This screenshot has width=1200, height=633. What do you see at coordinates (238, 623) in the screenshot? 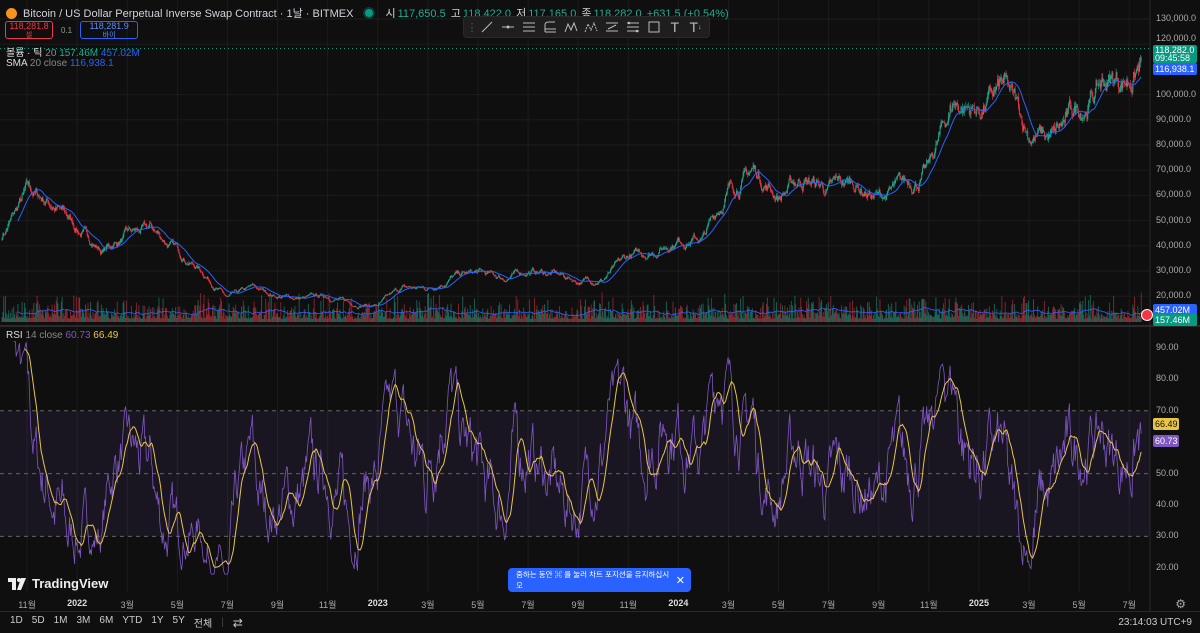
I see `go-to-date-icon: ⇄` at bounding box center [238, 623].